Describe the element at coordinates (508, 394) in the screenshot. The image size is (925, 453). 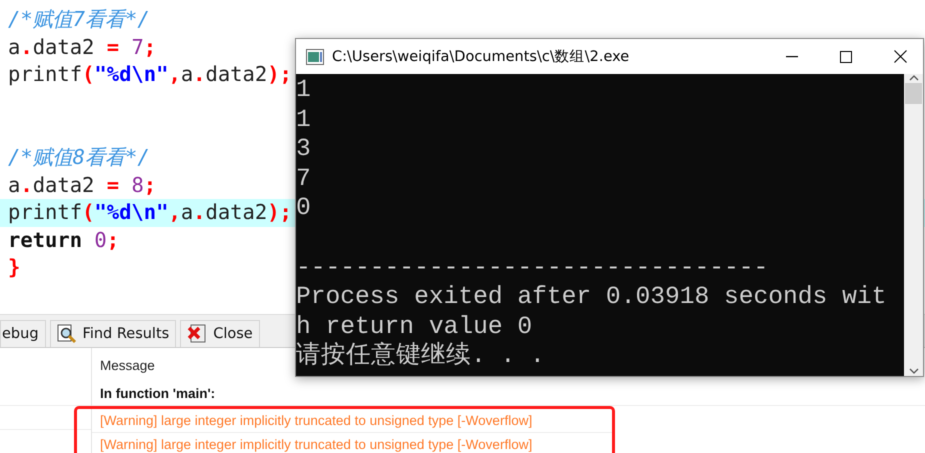
I see `message-text: In function 'main':` at that location.